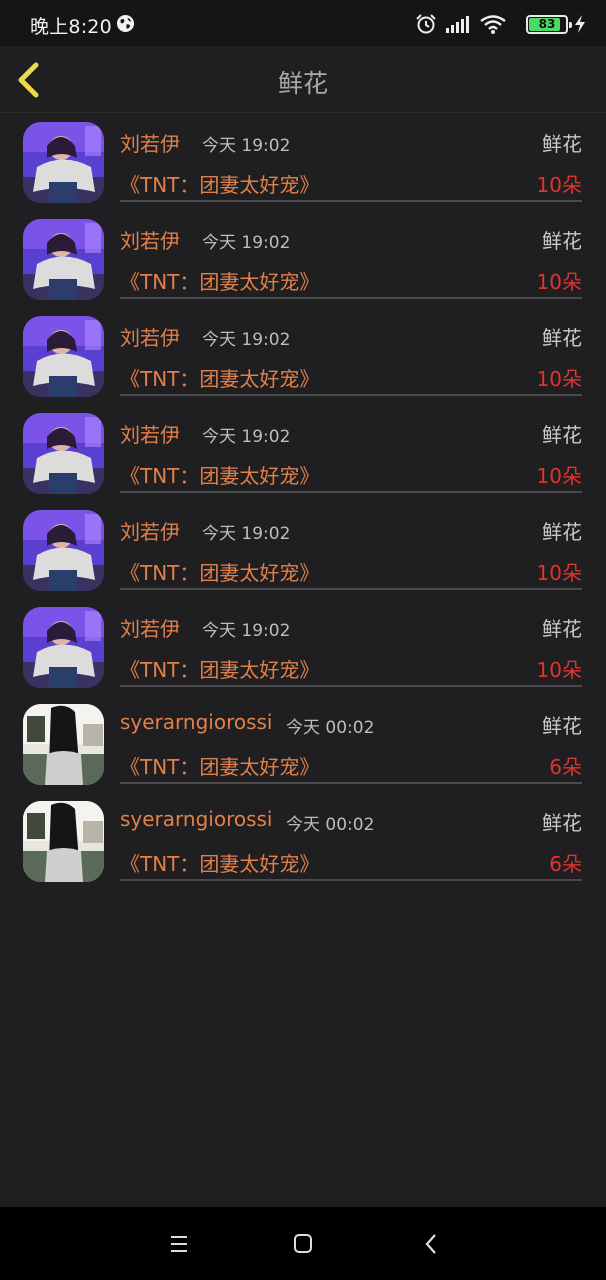 This screenshot has width=606, height=1280. I want to click on home-button, so click(303, 1244).